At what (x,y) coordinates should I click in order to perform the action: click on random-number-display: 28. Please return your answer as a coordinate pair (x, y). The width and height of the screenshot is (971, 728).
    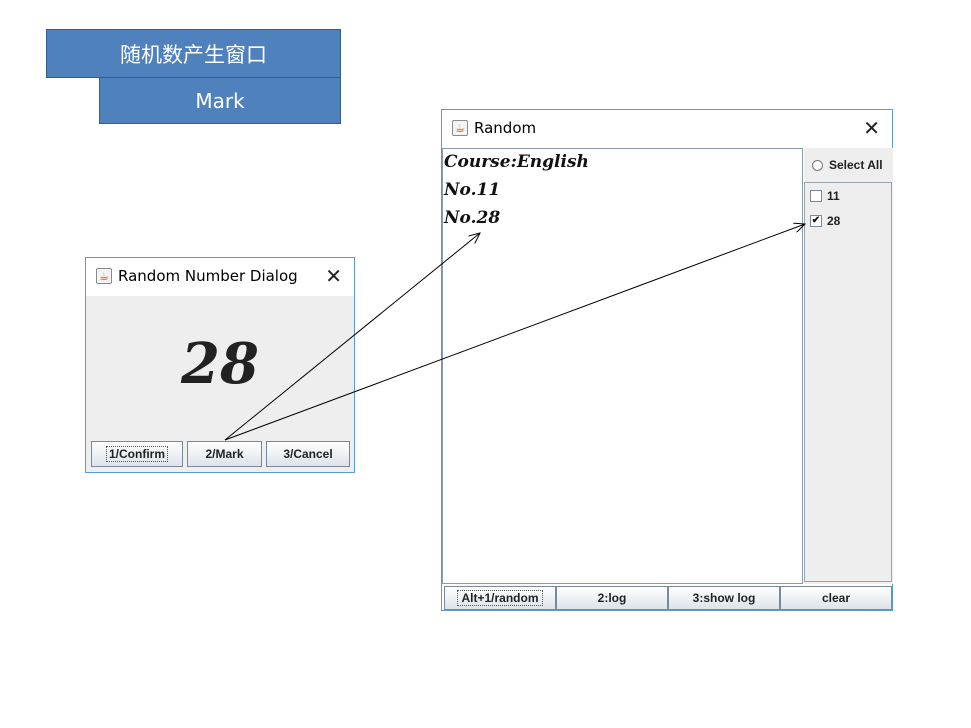
    Looking at the image, I should click on (220, 364).